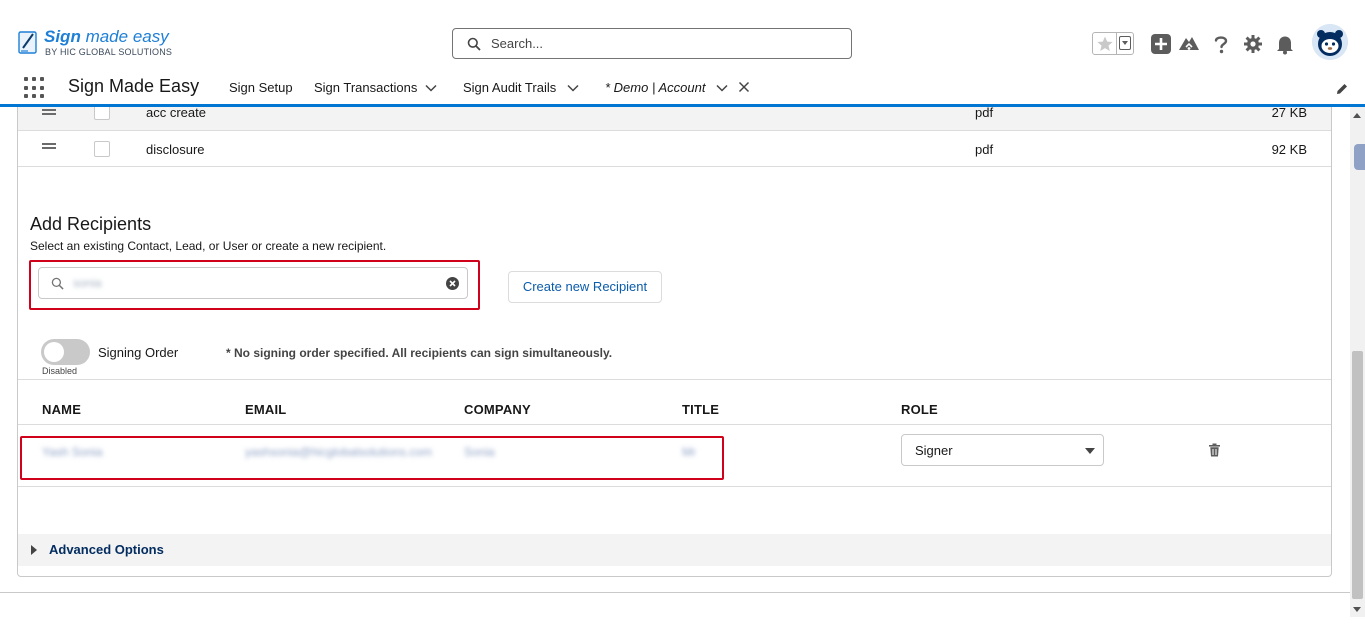 The width and height of the screenshot is (1365, 637). Describe the element at coordinates (674, 149) in the screenshot. I see `file-row: disclosure pdf 92 KB` at that location.